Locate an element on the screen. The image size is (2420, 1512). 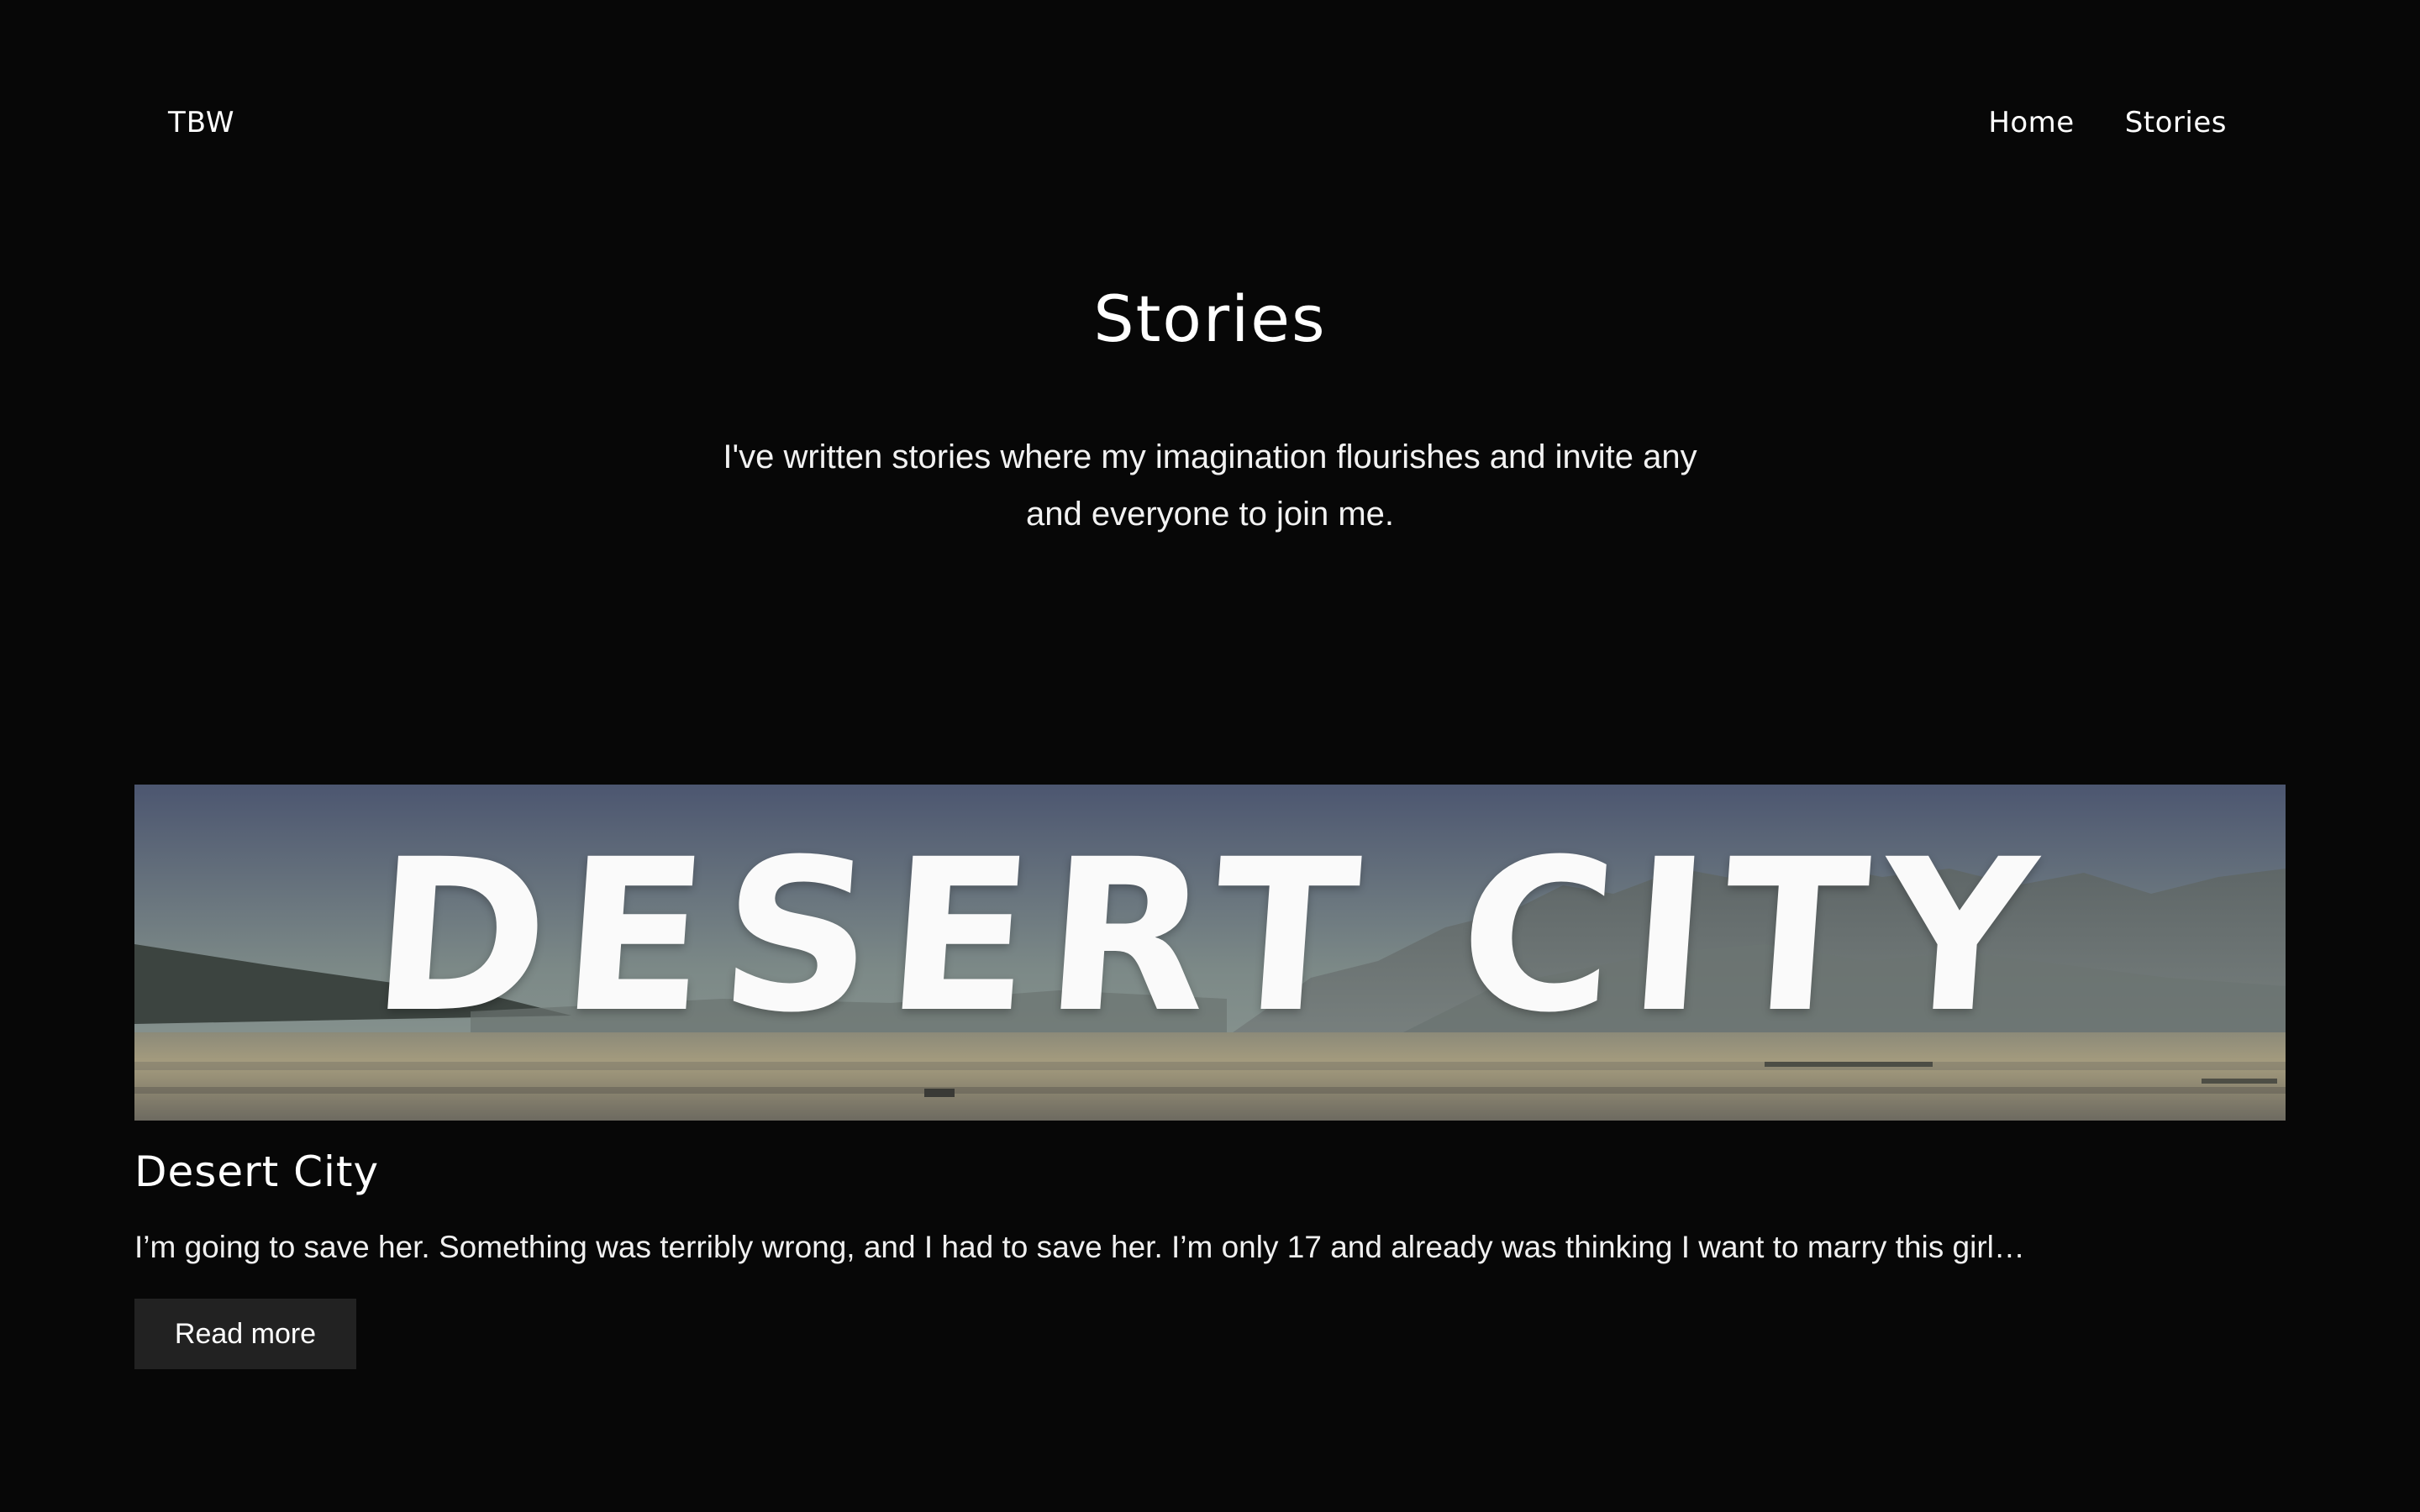
main-nav: Home Stories is located at coordinates (2107, 122).